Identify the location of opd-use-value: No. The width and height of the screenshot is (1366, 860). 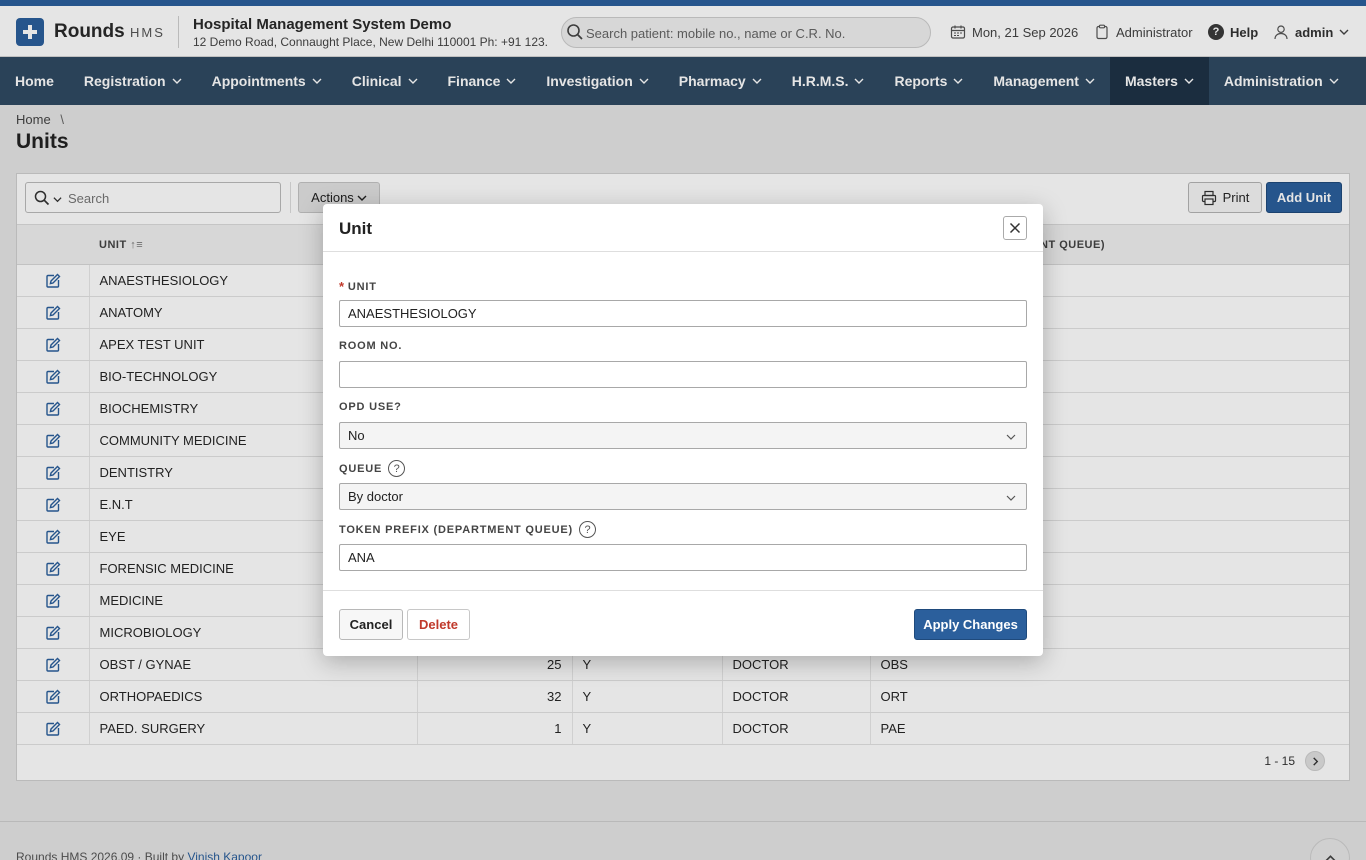
(356, 435).